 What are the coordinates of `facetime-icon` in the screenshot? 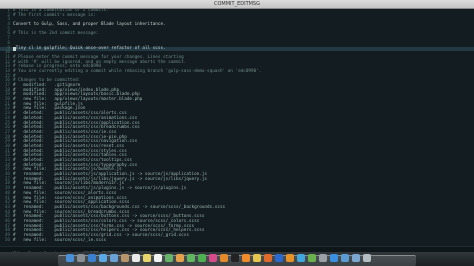 It's located at (202, 258).